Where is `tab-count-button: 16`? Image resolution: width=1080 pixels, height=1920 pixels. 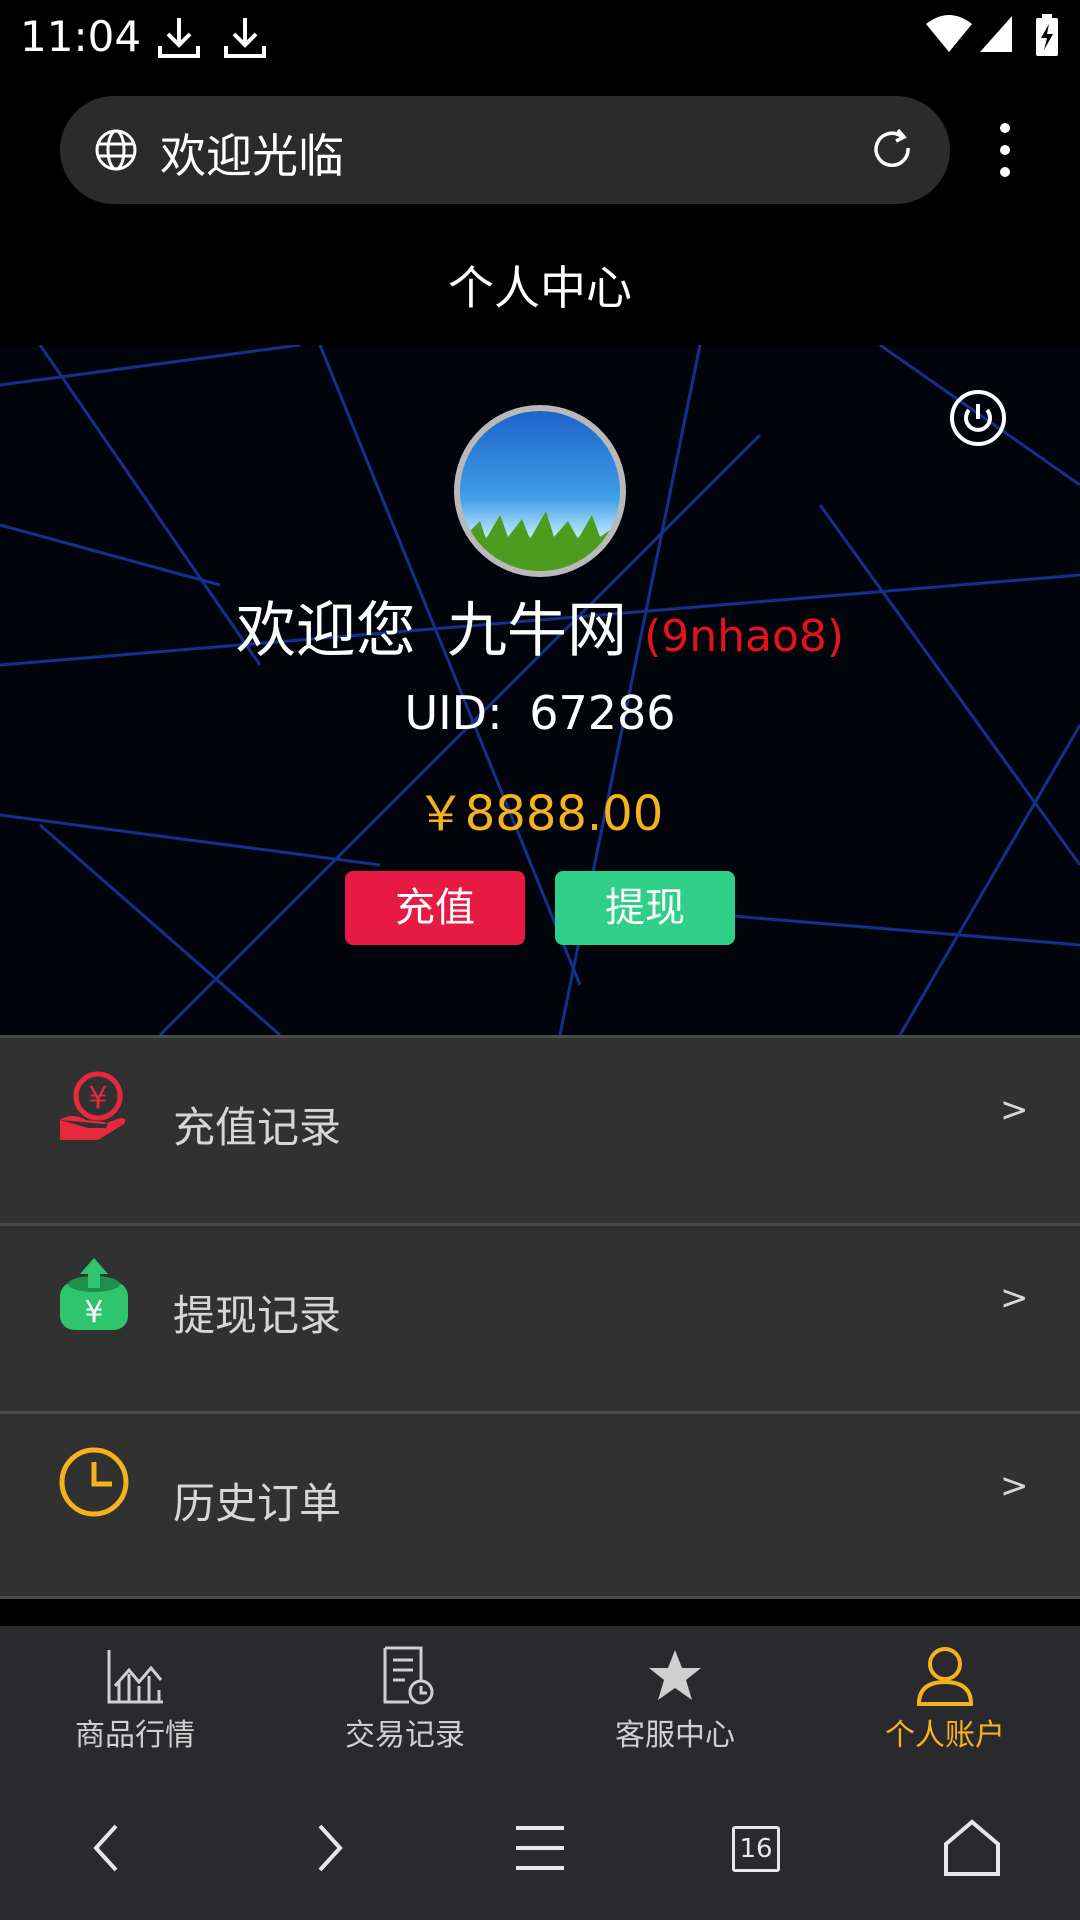
tab-count-button: 16 is located at coordinates (756, 1849).